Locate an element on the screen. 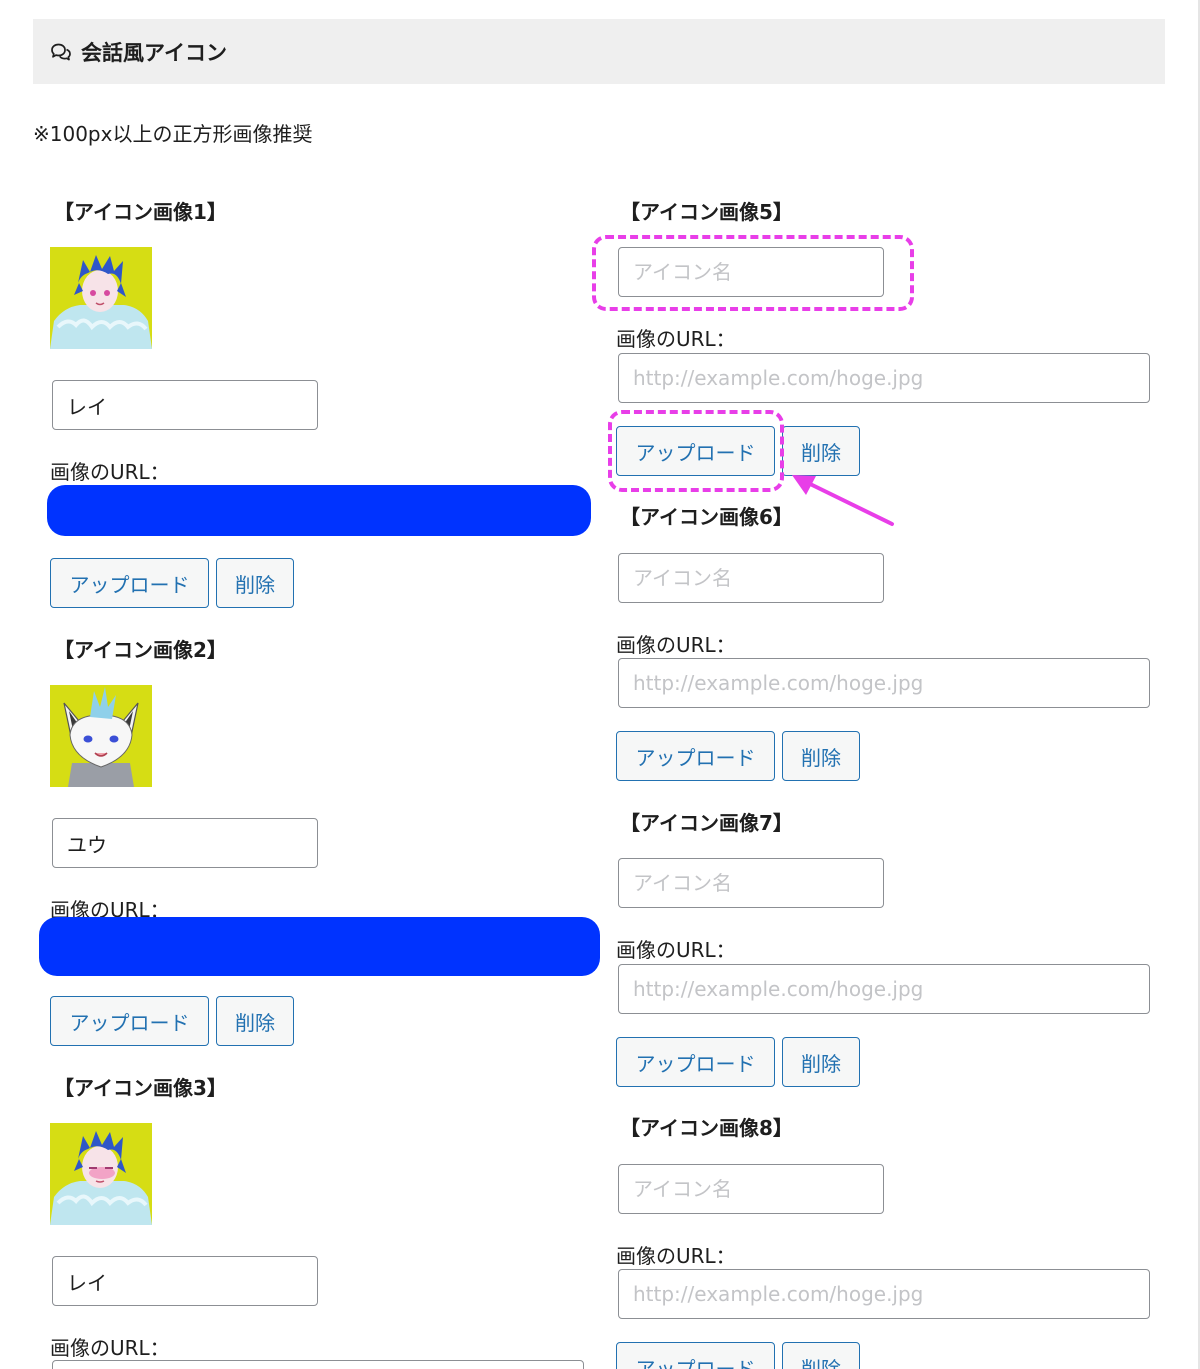 The width and height of the screenshot is (1200, 1369). icon-8-url-input is located at coordinates (884, 1294).